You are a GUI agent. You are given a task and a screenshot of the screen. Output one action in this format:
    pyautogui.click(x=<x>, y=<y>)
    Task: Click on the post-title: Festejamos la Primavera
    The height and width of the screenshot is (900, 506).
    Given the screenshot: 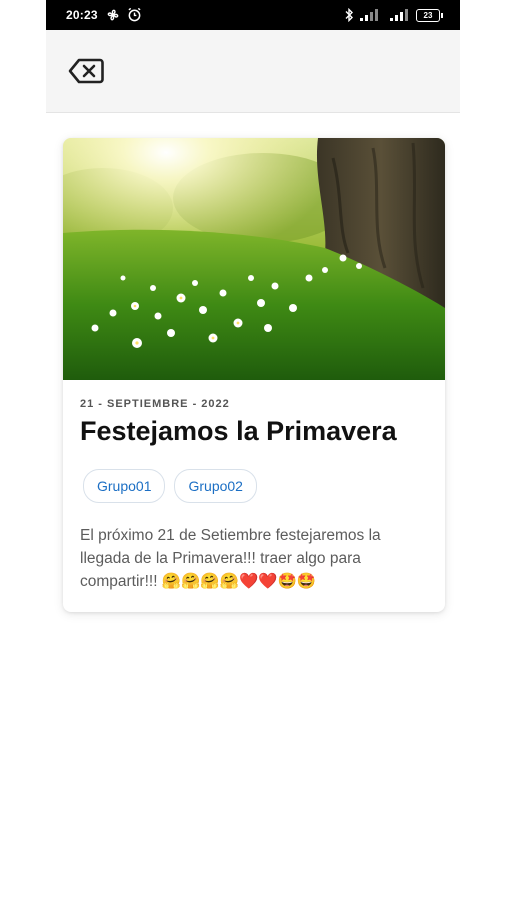 What is the action you would take?
    pyautogui.click(x=238, y=431)
    